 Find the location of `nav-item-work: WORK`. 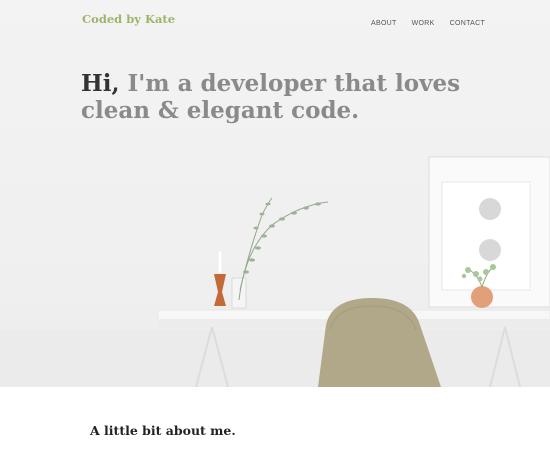

nav-item-work: WORK is located at coordinates (423, 23).